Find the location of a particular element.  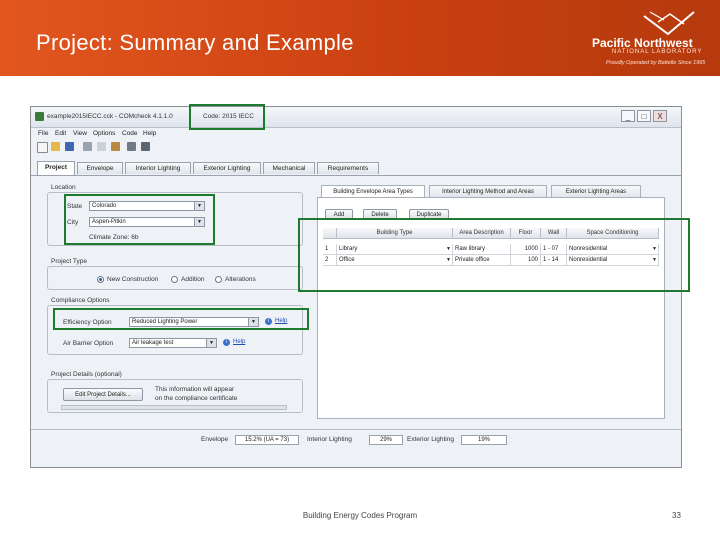

envelope-status-value: 15.2% (UA = 73) is located at coordinates (267, 440).